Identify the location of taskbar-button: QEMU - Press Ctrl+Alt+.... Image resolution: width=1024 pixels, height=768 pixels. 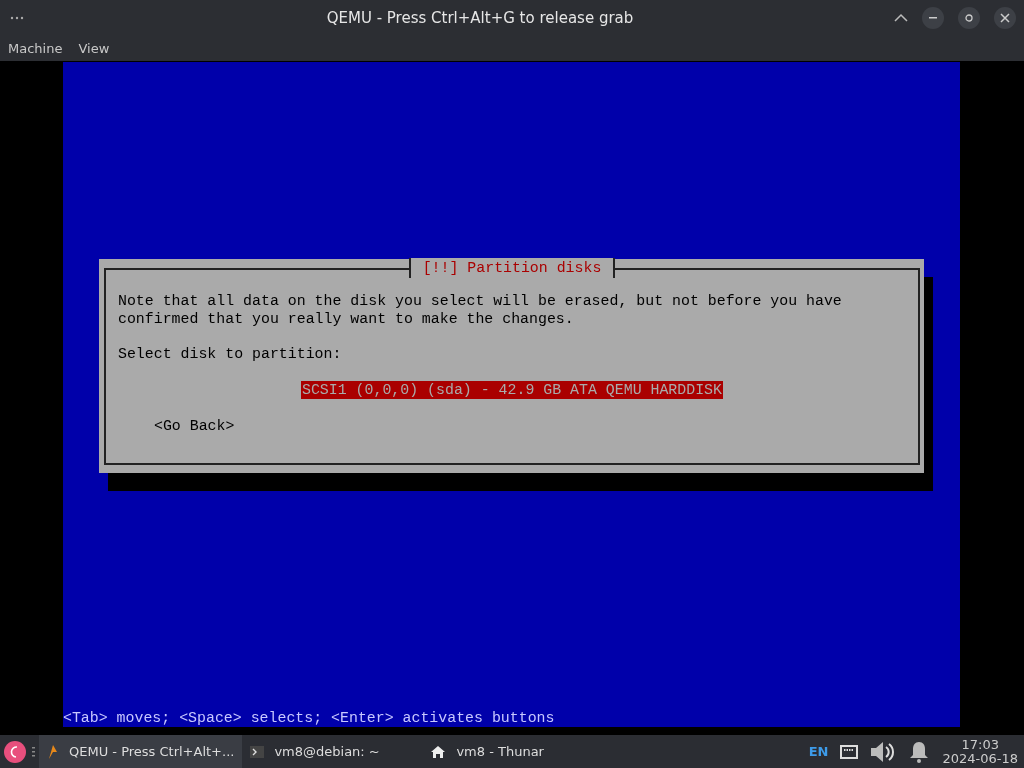
(141, 751).